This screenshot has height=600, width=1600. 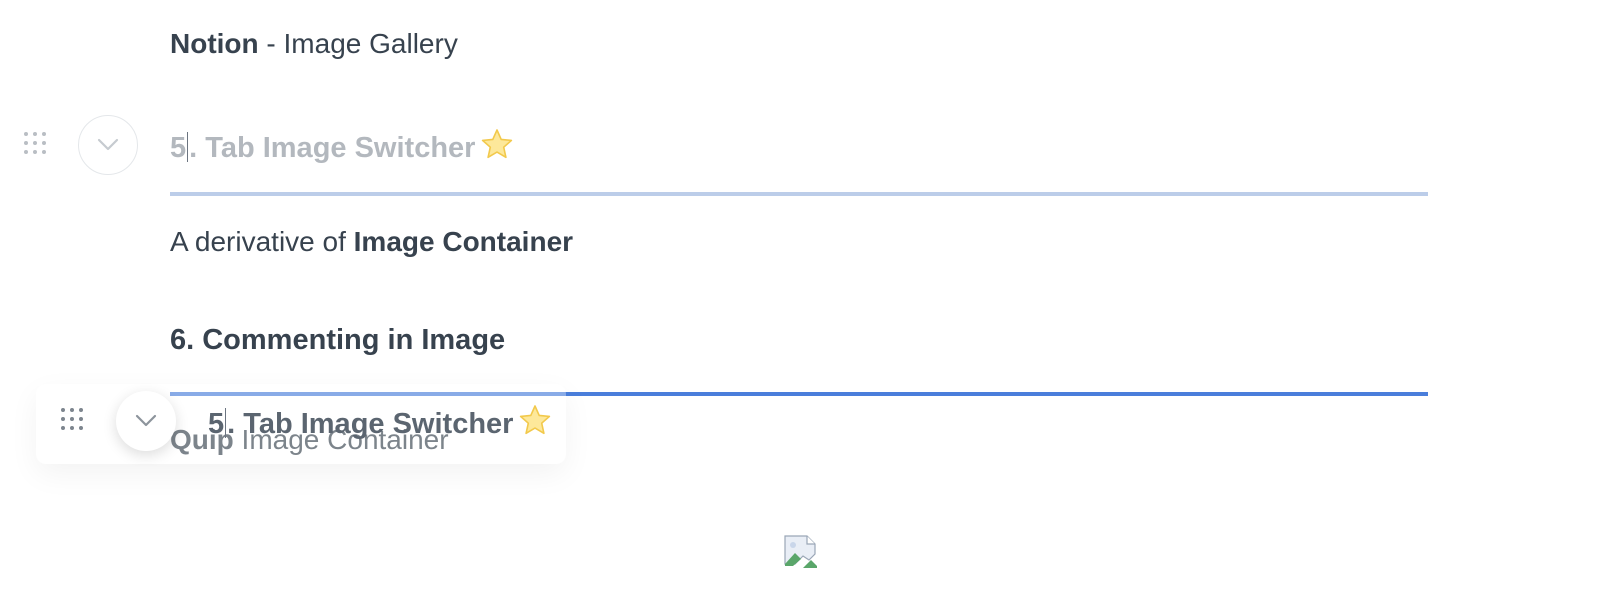 I want to click on derivative-prefix: A derivative of, so click(x=262, y=241).